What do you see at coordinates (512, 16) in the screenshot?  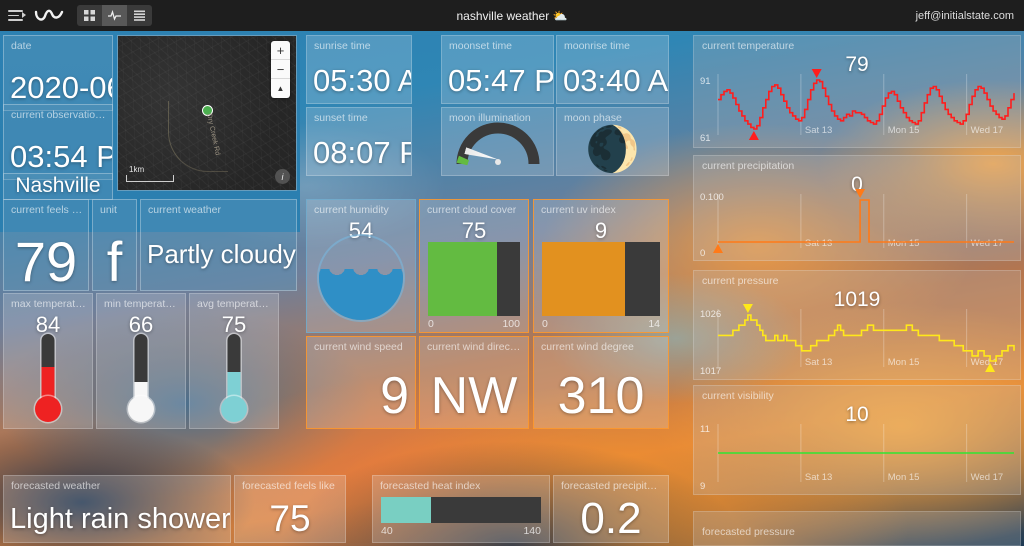 I see `page-title: nashville weather ⛅` at bounding box center [512, 16].